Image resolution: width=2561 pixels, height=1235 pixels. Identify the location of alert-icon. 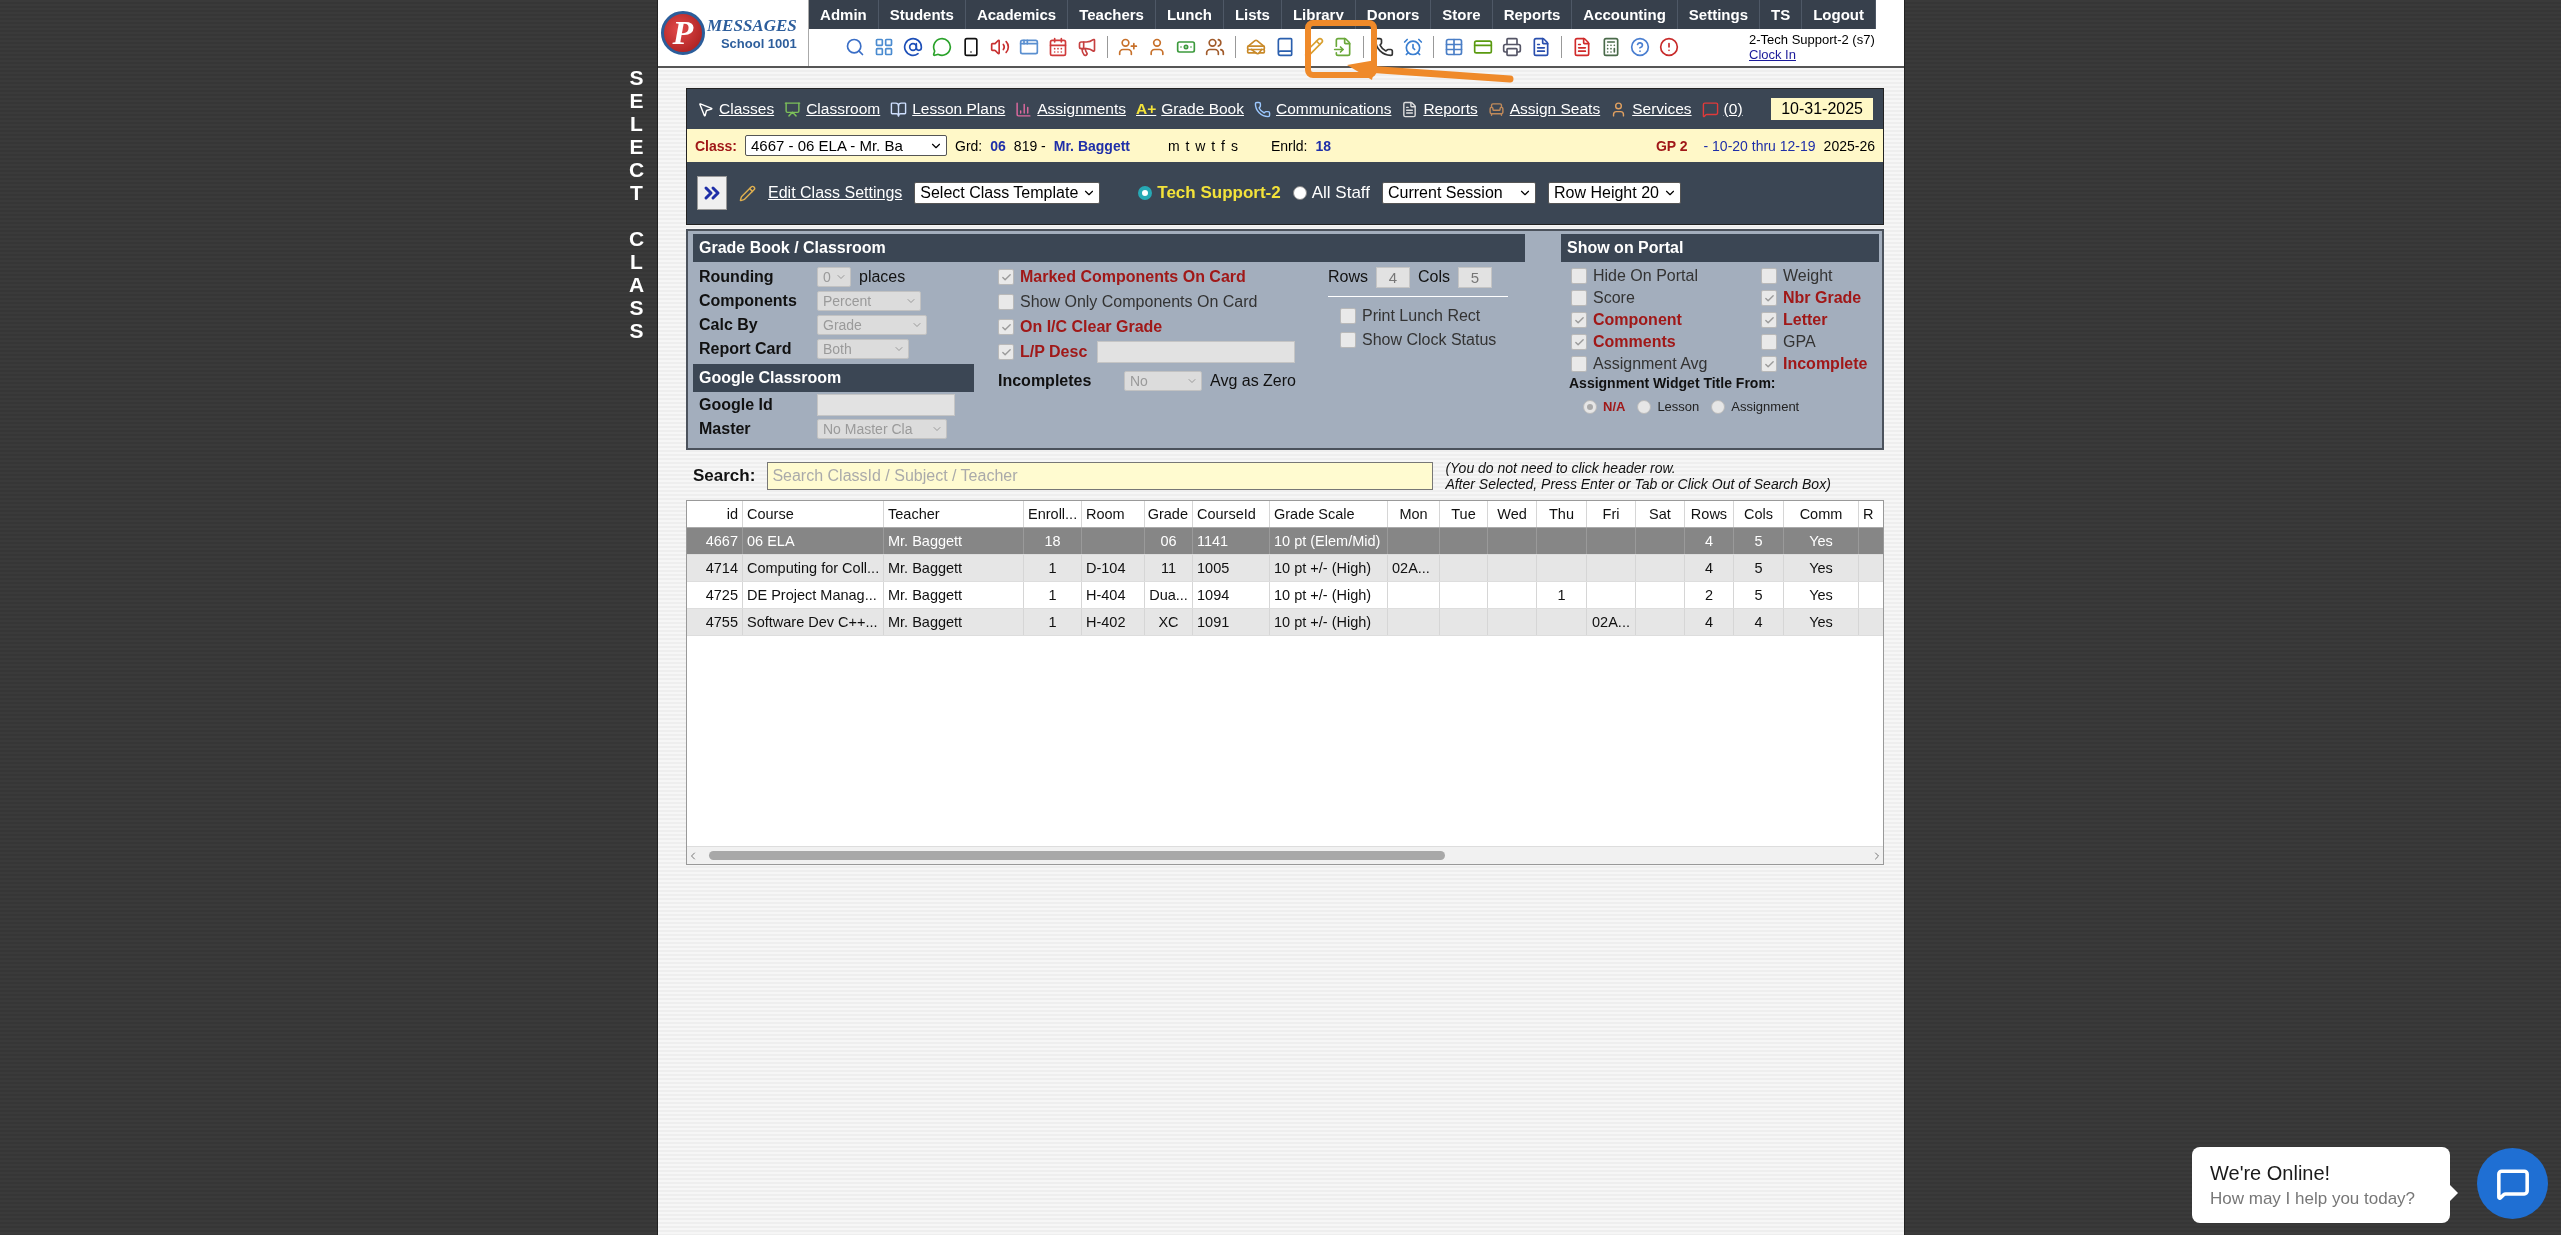
(1669, 46).